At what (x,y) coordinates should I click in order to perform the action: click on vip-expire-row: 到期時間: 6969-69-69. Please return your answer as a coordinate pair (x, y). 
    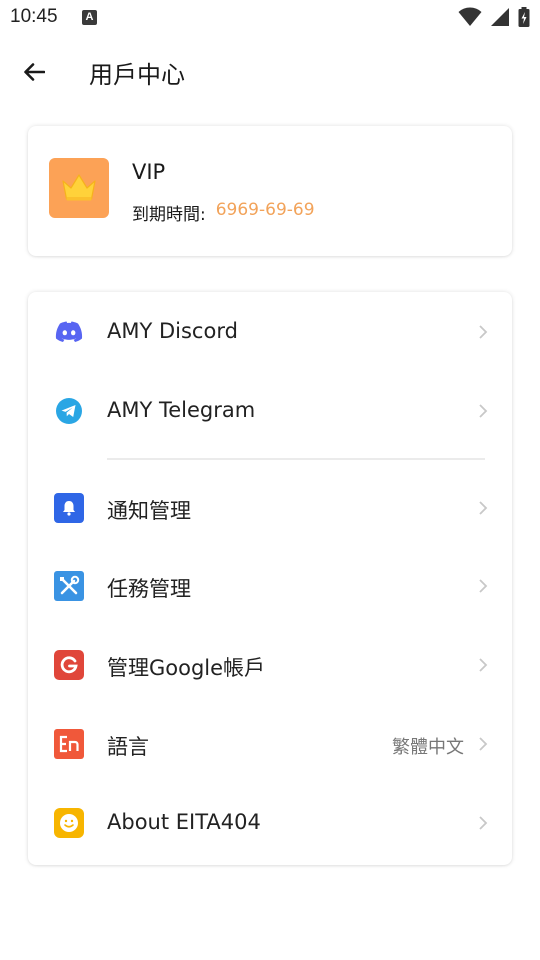
    Looking at the image, I should click on (223, 212).